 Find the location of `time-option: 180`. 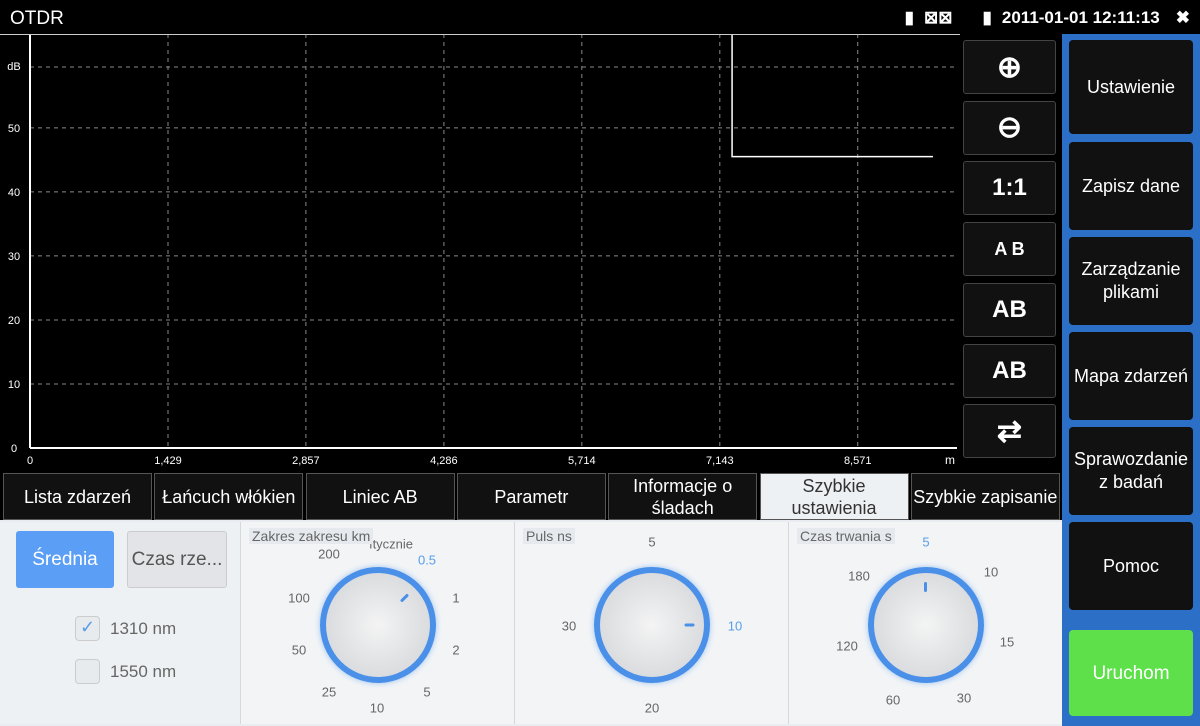

time-option: 180 is located at coordinates (859, 576).